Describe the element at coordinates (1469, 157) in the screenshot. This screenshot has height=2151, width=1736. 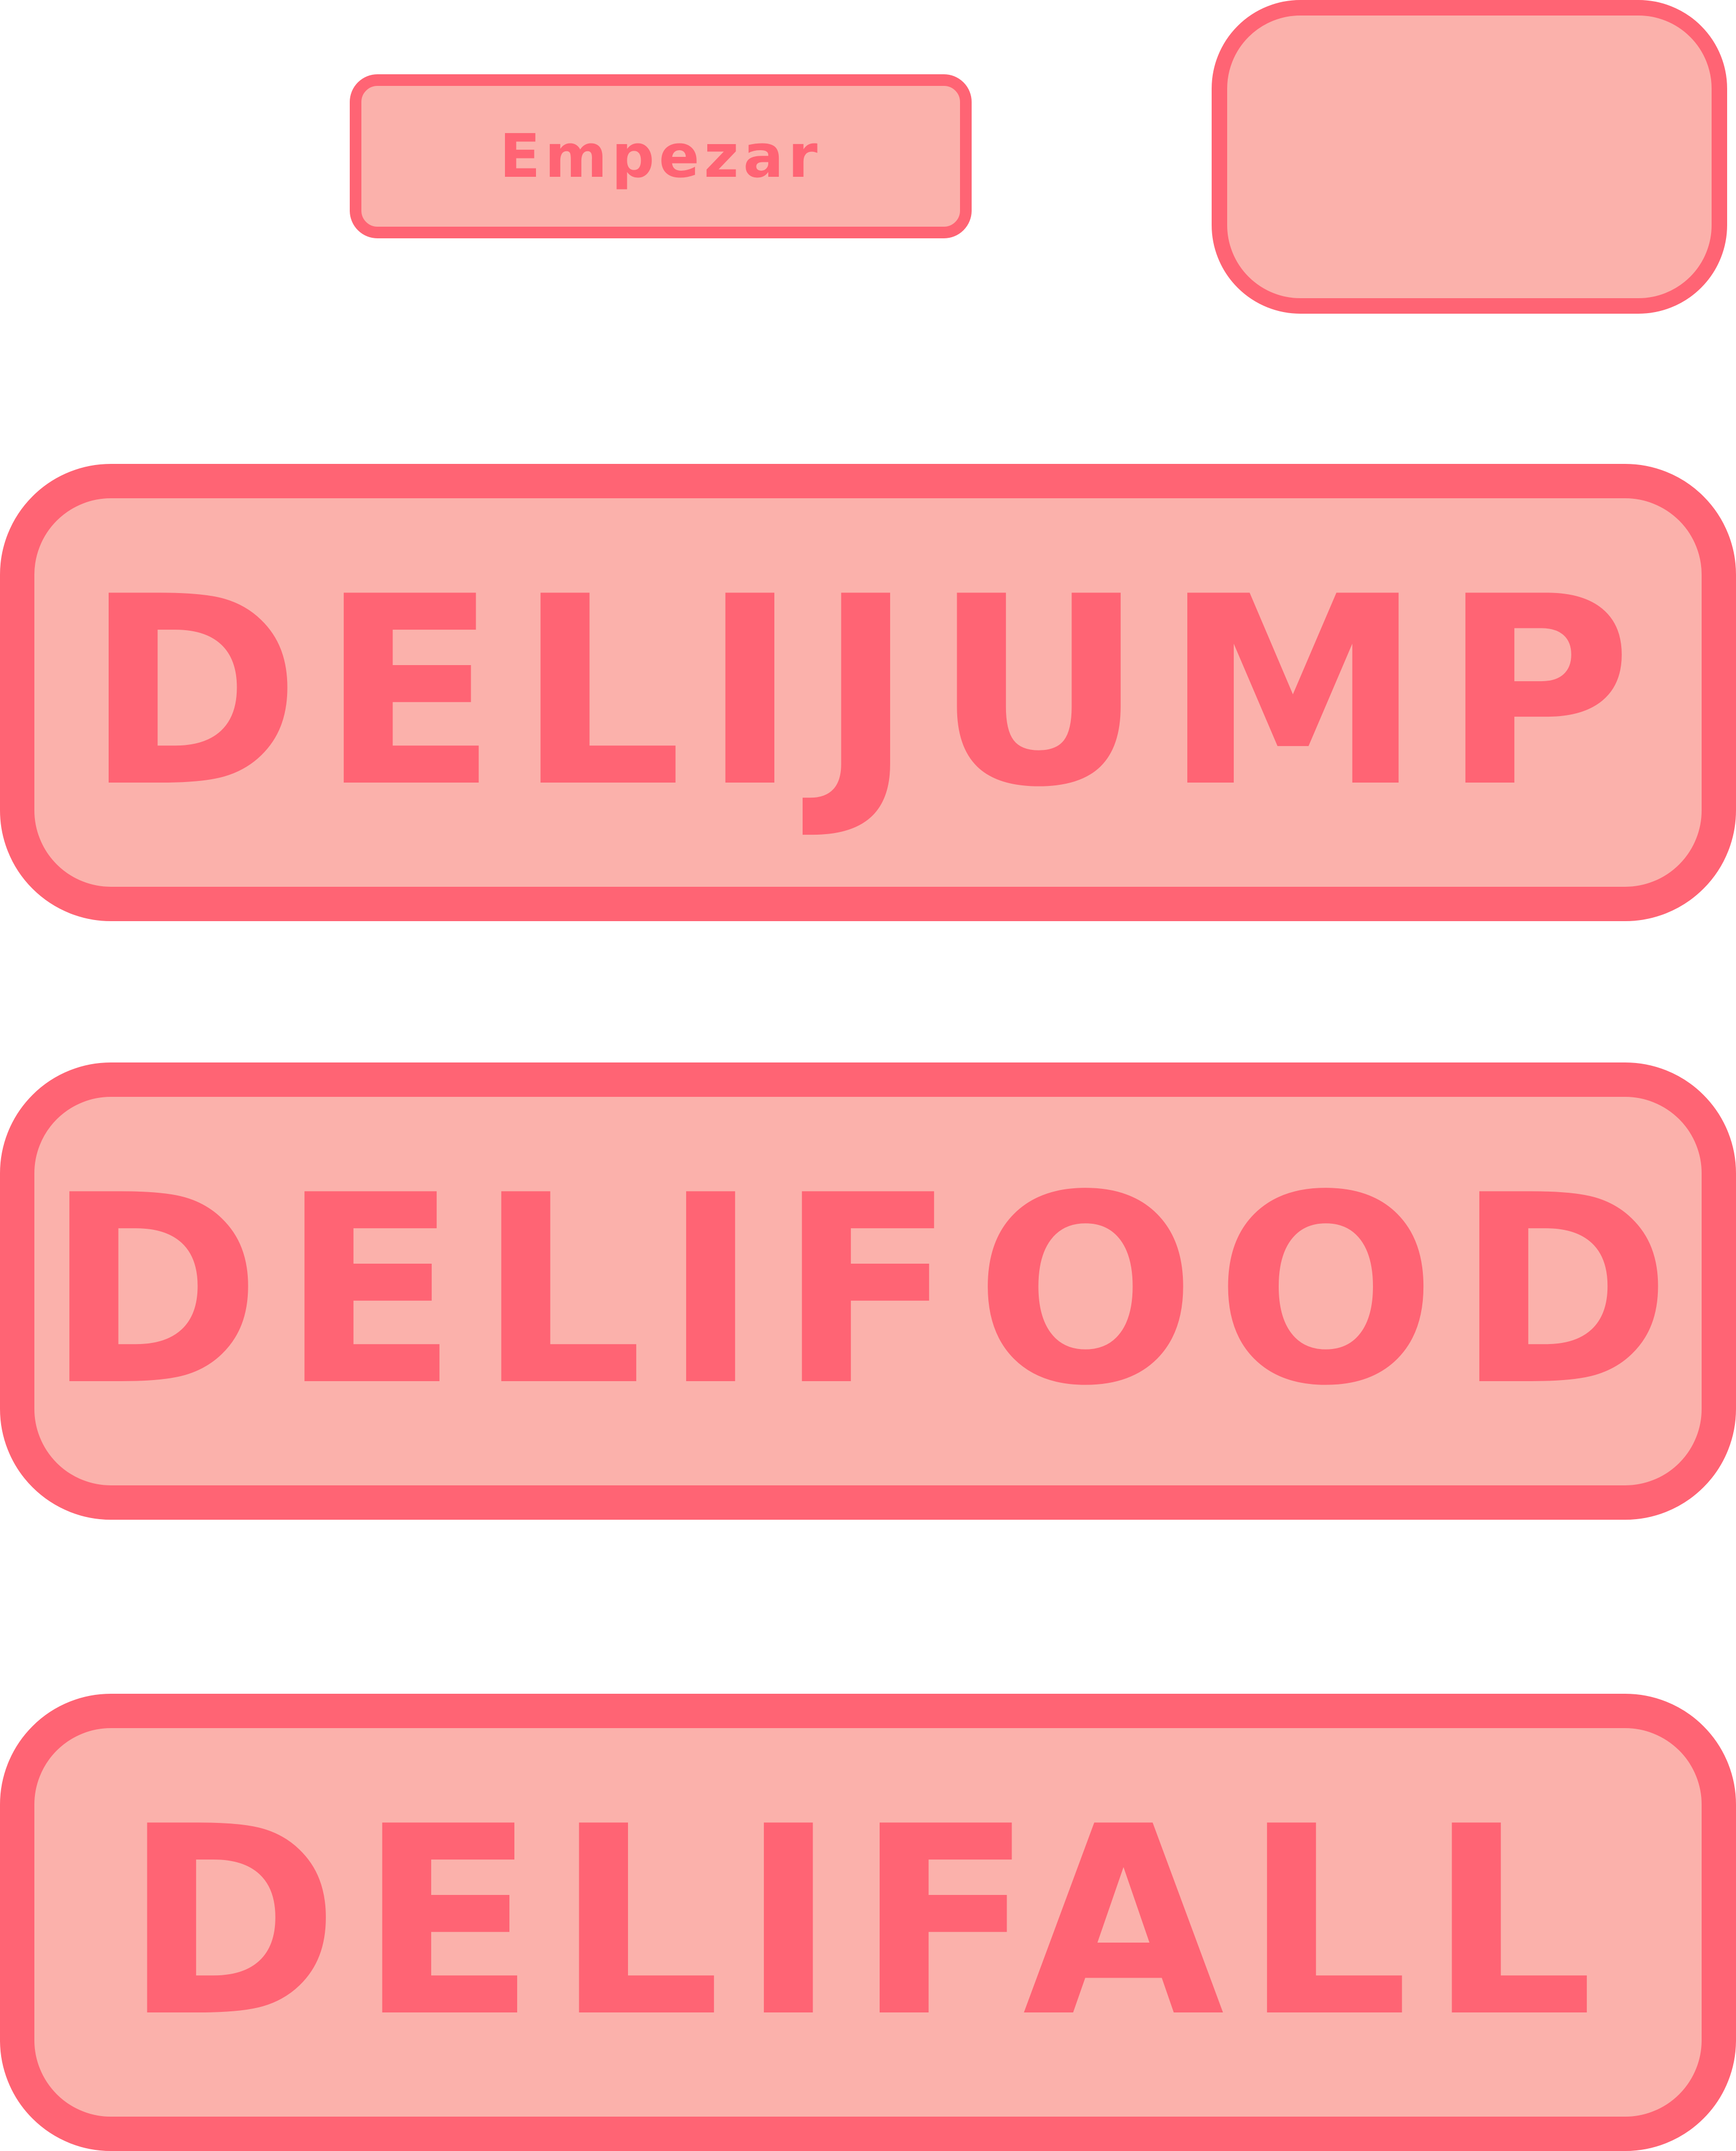
I see `top-right-blank-button` at that location.